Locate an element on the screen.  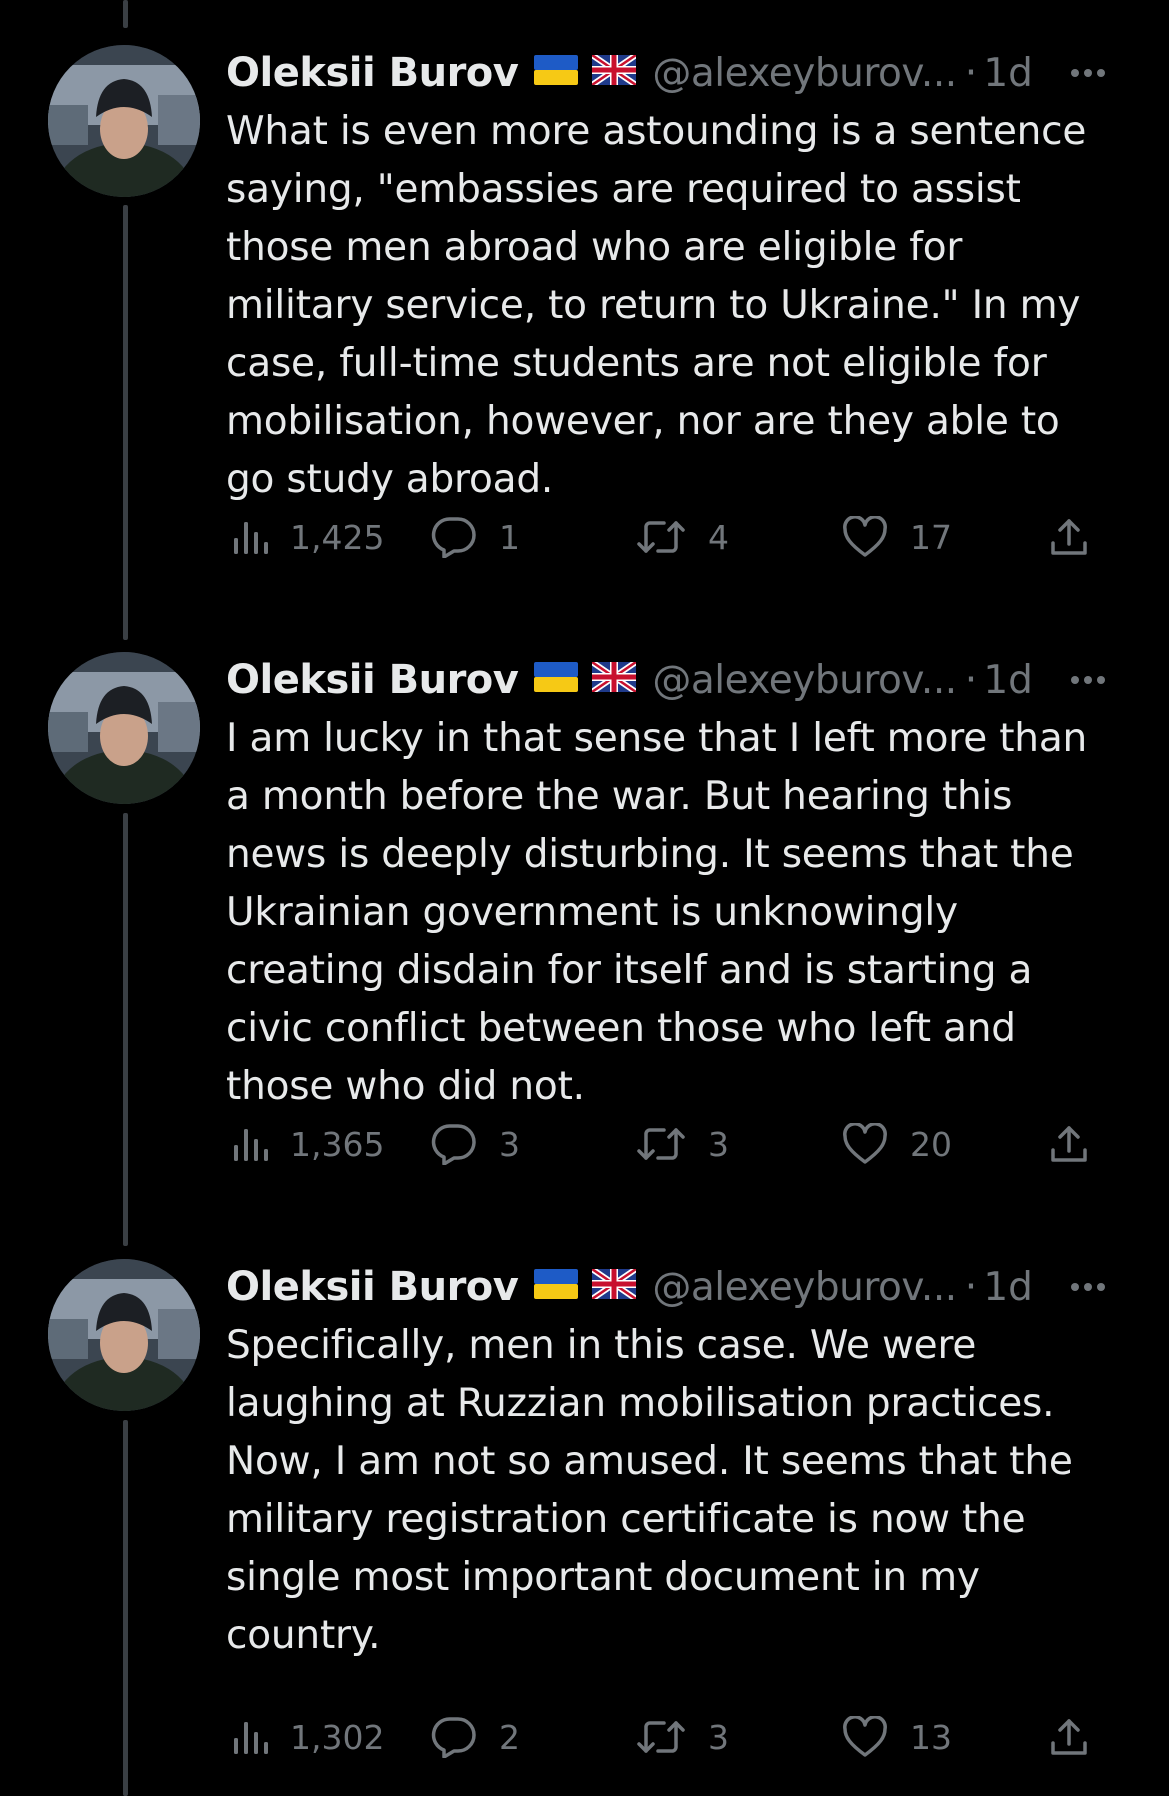
reply-button: 1 is located at coordinates (475, 537).